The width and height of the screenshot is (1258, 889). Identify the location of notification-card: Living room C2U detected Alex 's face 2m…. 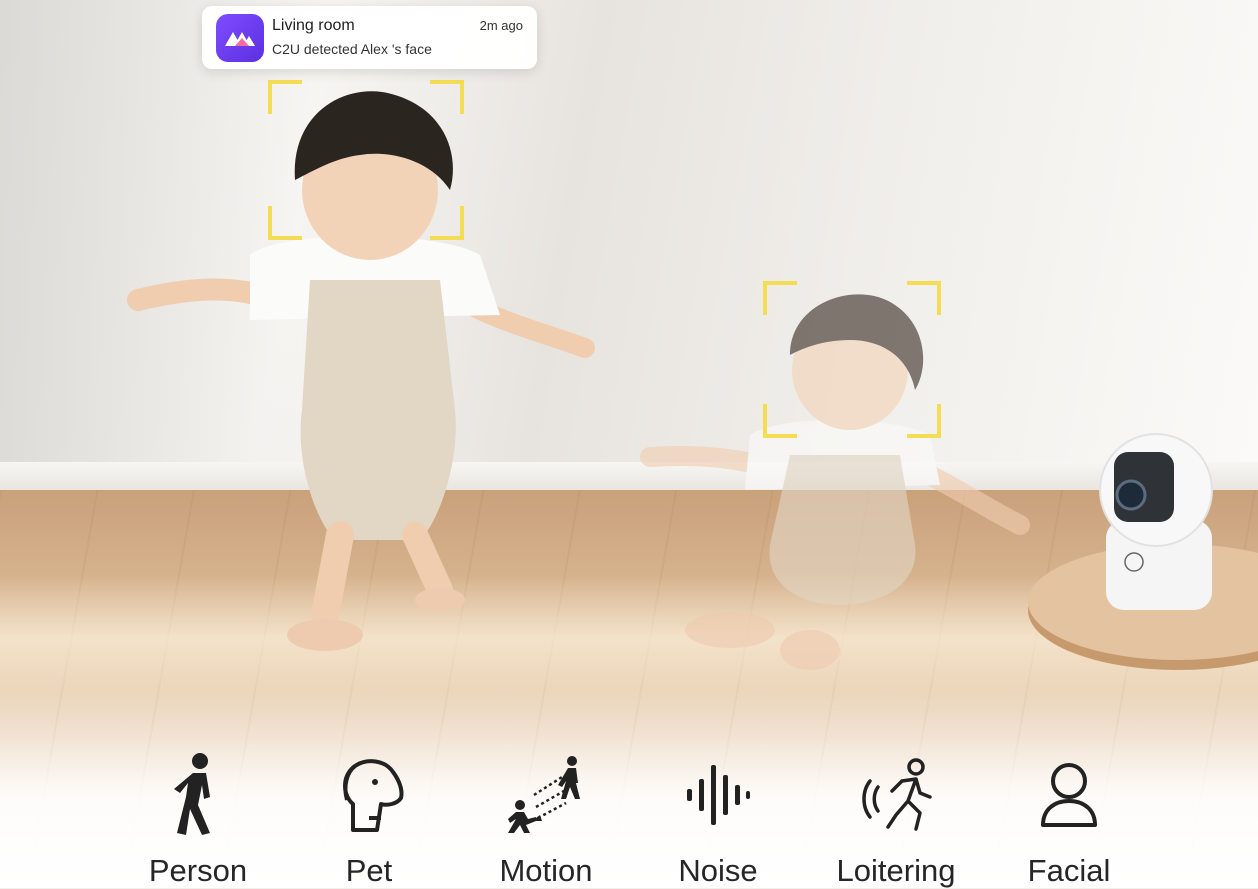
(369, 37).